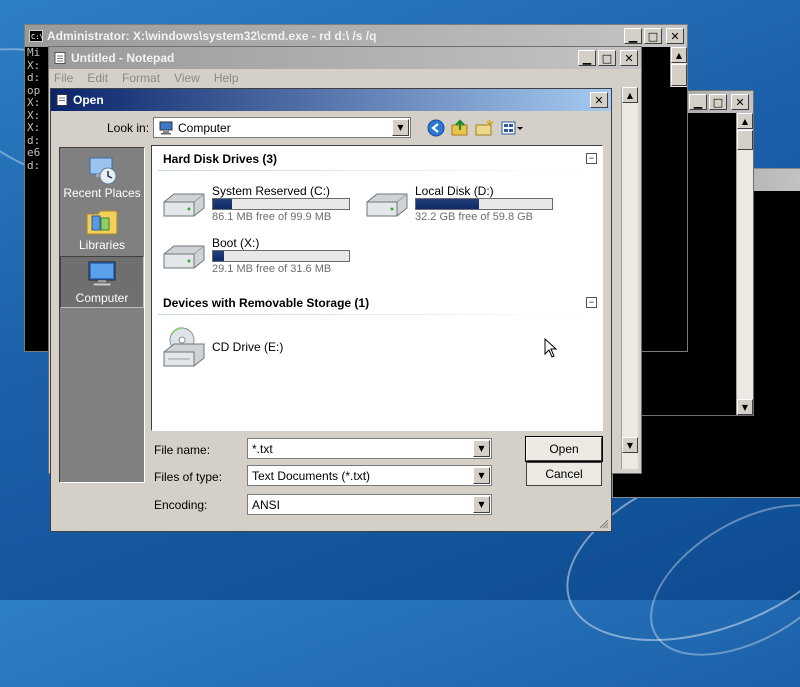  I want to click on notepad-title: Untitled - Notepad, so click(123, 58).